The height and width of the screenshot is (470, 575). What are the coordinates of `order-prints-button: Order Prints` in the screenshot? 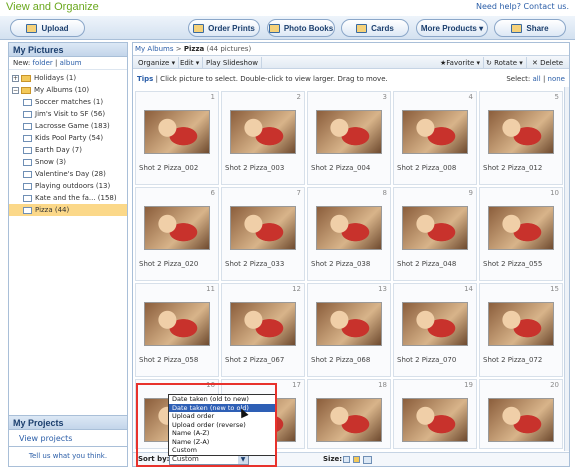 It's located at (224, 28).